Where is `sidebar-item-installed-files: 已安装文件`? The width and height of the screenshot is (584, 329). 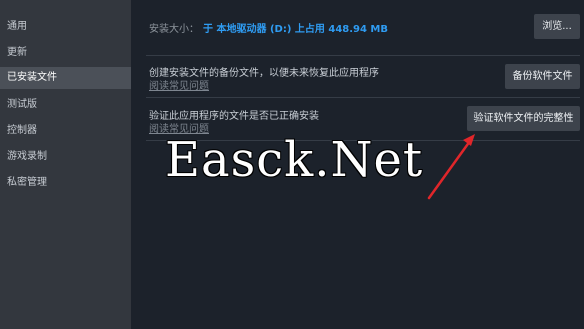 sidebar-item-installed-files: 已安装文件 is located at coordinates (65, 78).